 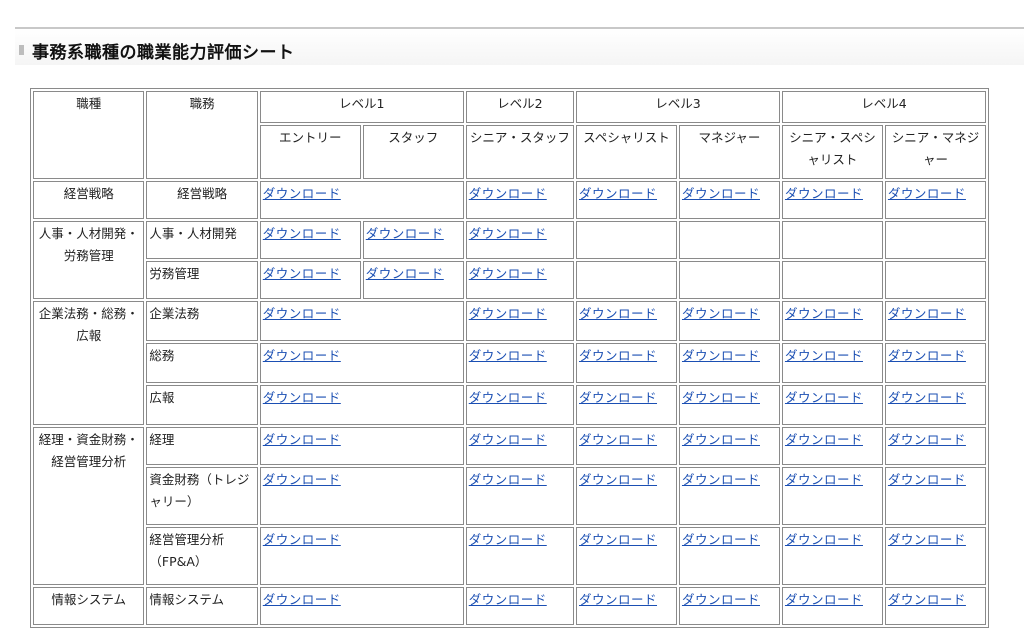 I want to click on duty-cell: 労務管理, so click(x=202, y=280).